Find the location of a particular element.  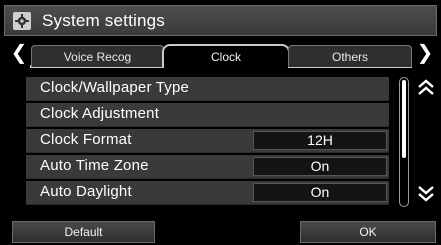

chevron-left-icon: ❮ is located at coordinates (19, 53).